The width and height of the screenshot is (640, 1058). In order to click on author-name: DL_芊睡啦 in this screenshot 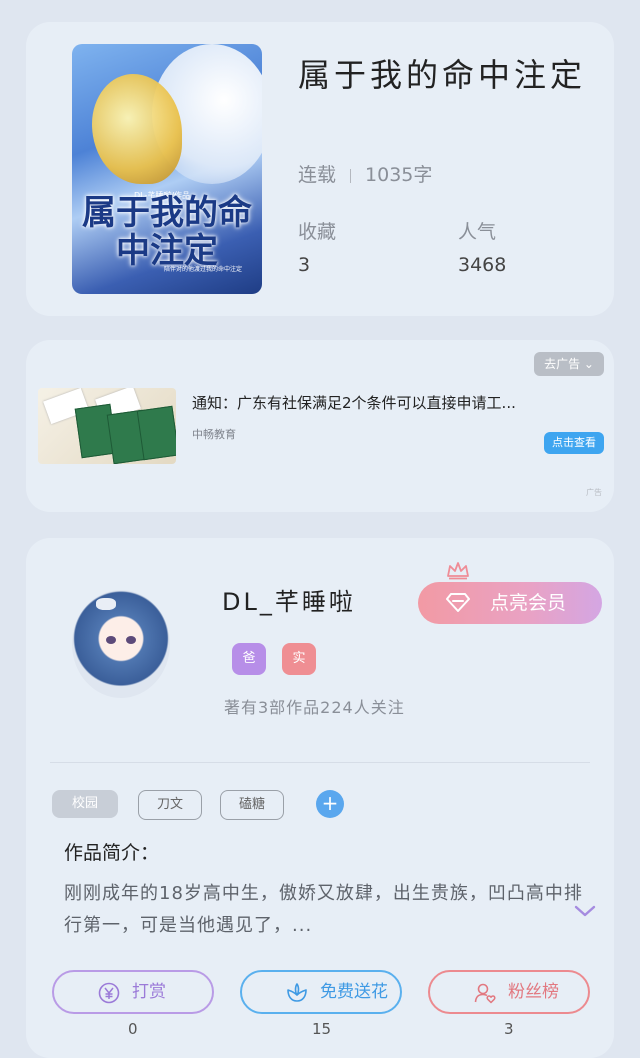, I will do `click(289, 599)`.